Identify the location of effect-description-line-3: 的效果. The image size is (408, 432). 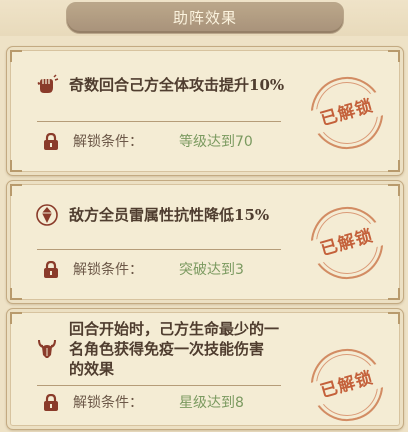
(92, 369).